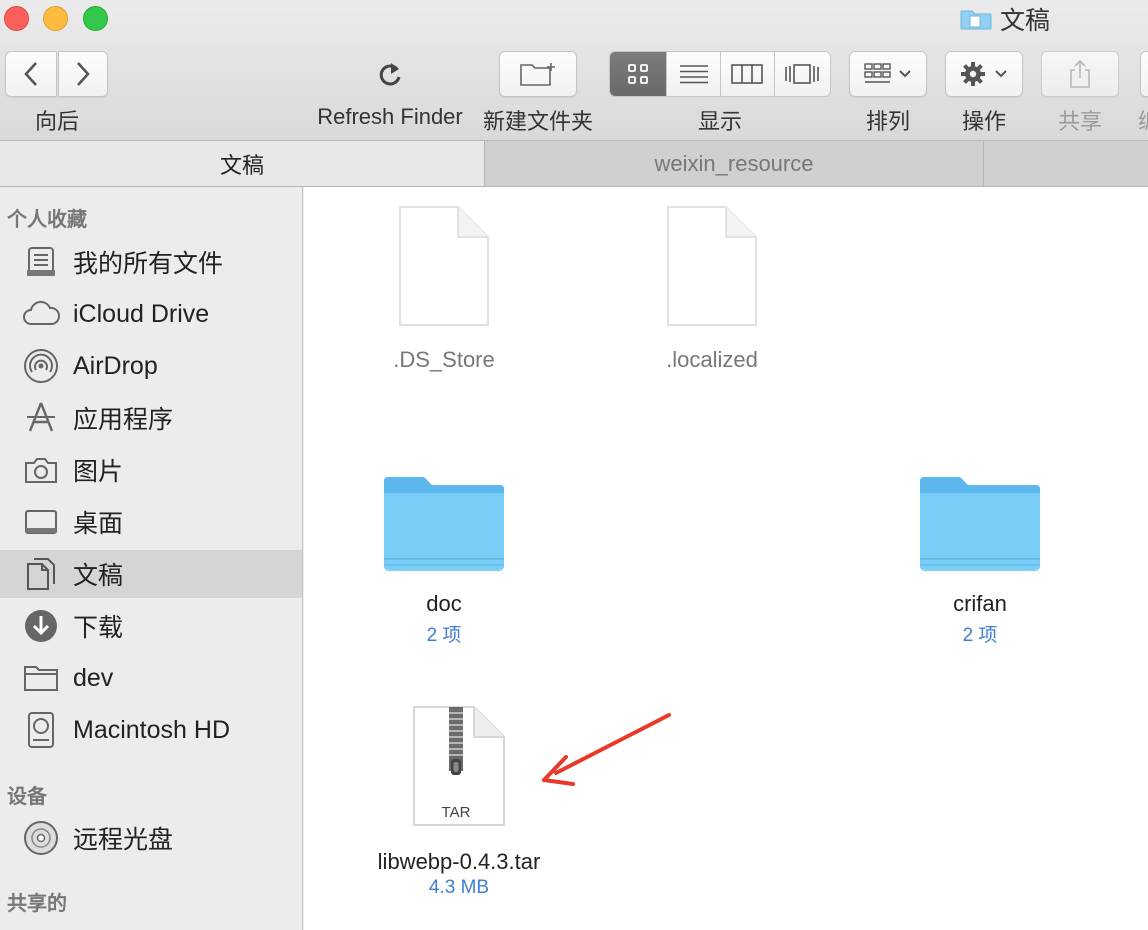 The width and height of the screenshot is (1148, 930). I want to click on file-name: libwebp-0.4.3.tar, so click(459, 861).